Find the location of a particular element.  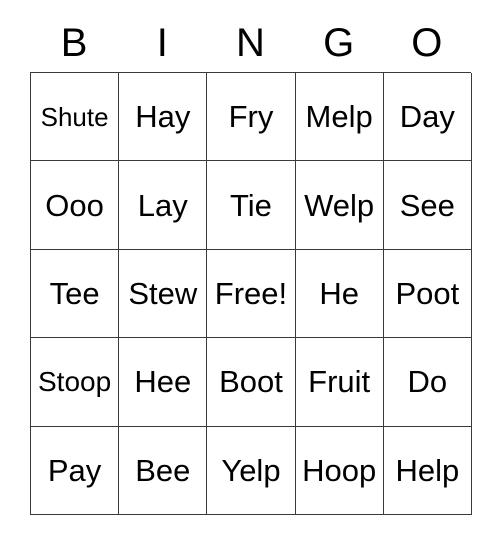

bingo-cell-label: Lay is located at coordinates (162, 205).